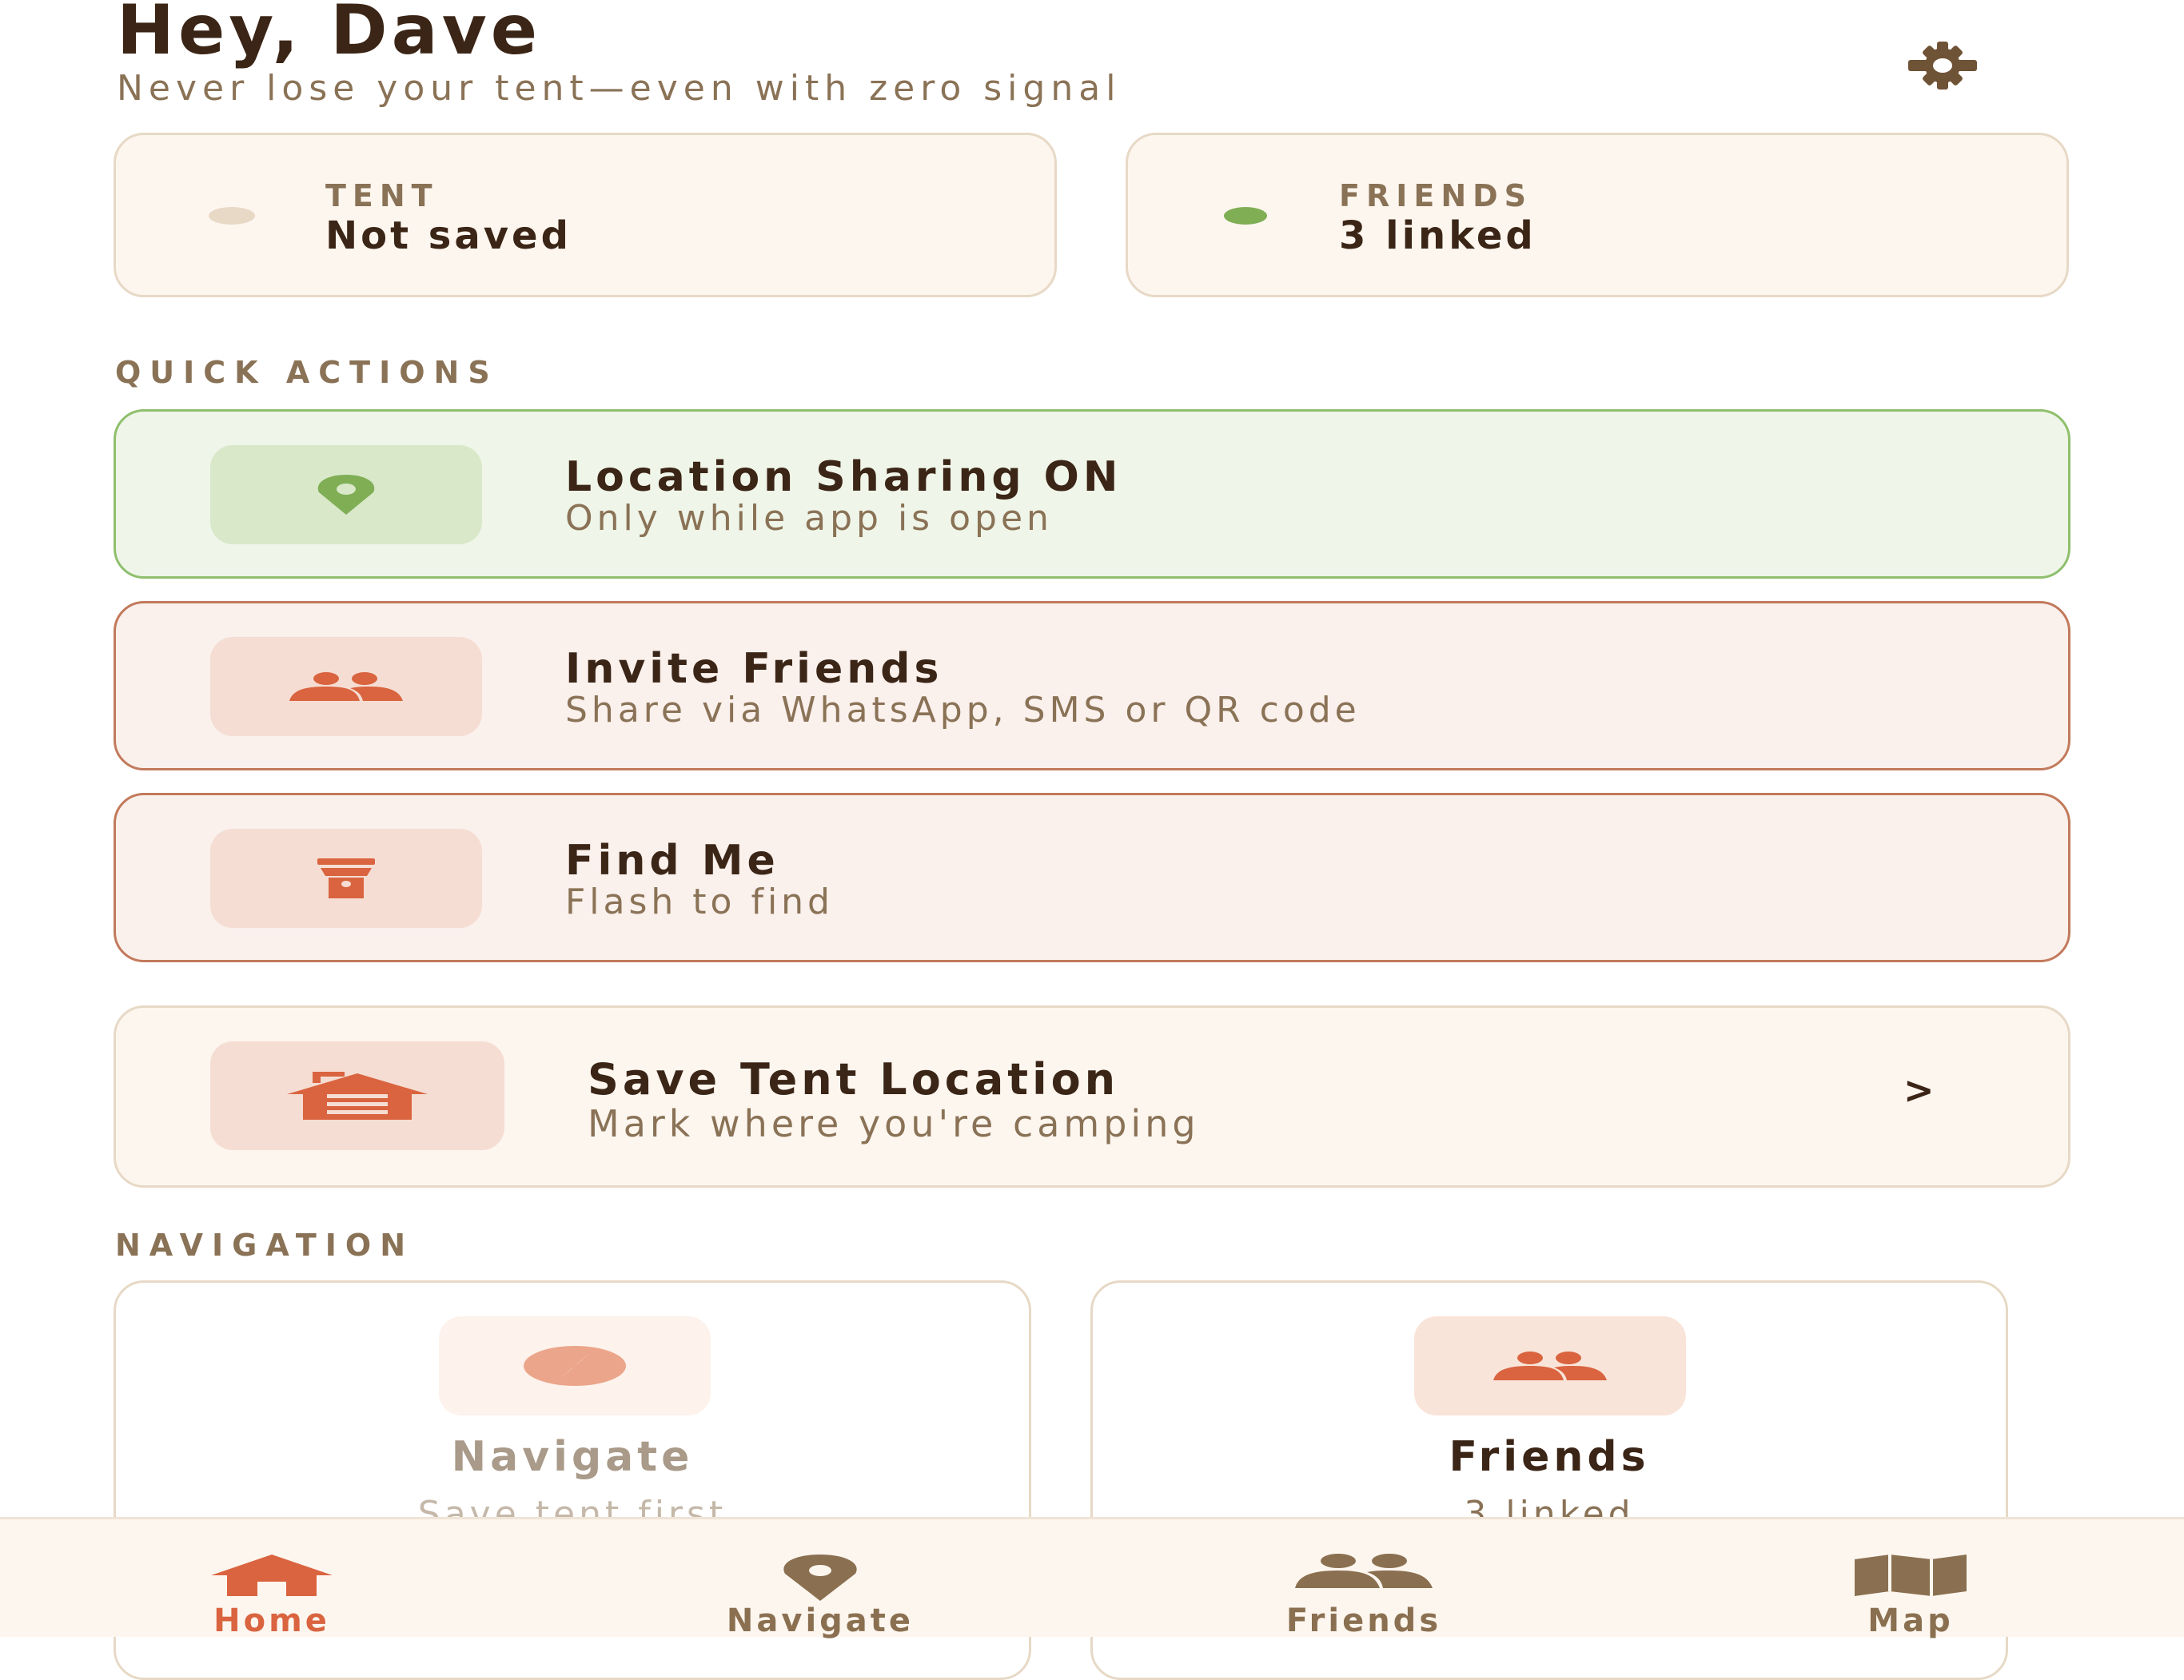 The width and height of the screenshot is (2184, 1680). I want to click on tab-home: Home, so click(272, 1579).